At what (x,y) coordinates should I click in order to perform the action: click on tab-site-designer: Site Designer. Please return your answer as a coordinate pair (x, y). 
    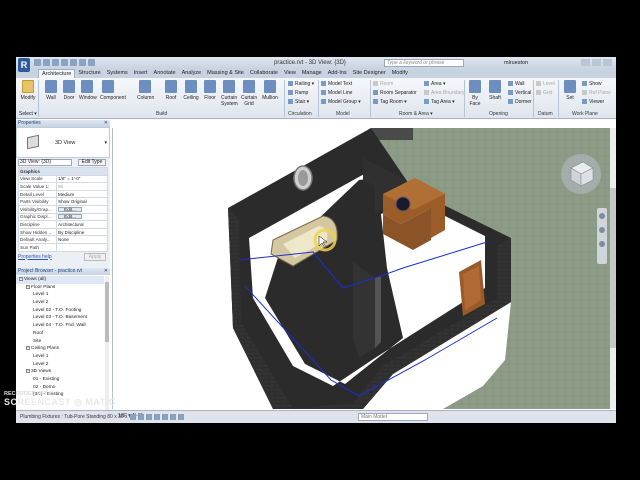
    Looking at the image, I should click on (369, 73).